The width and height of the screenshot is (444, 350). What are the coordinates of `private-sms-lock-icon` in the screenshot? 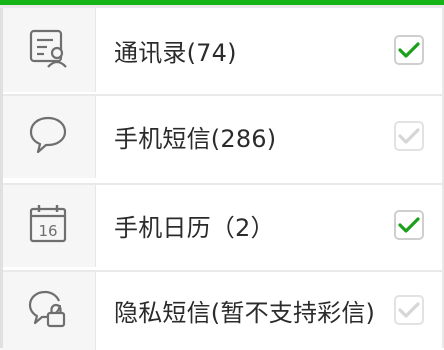 It's located at (48, 310).